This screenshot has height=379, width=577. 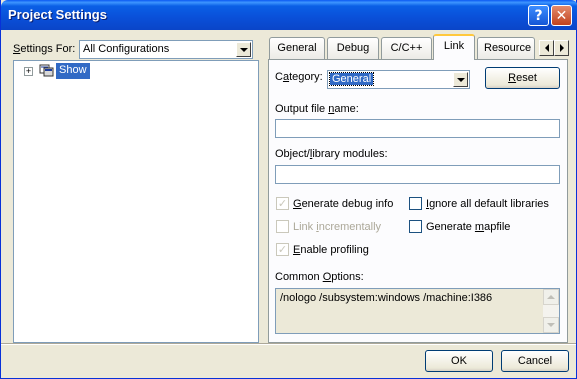 I want to click on tab-general: General, so click(x=297, y=48).